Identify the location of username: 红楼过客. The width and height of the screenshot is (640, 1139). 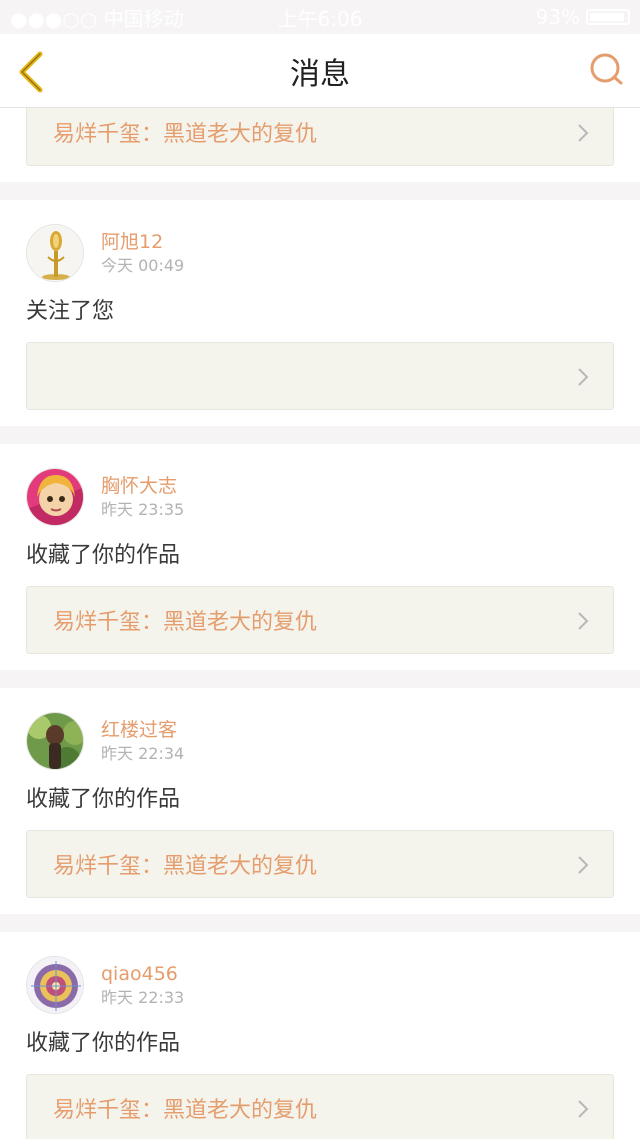
(142, 730).